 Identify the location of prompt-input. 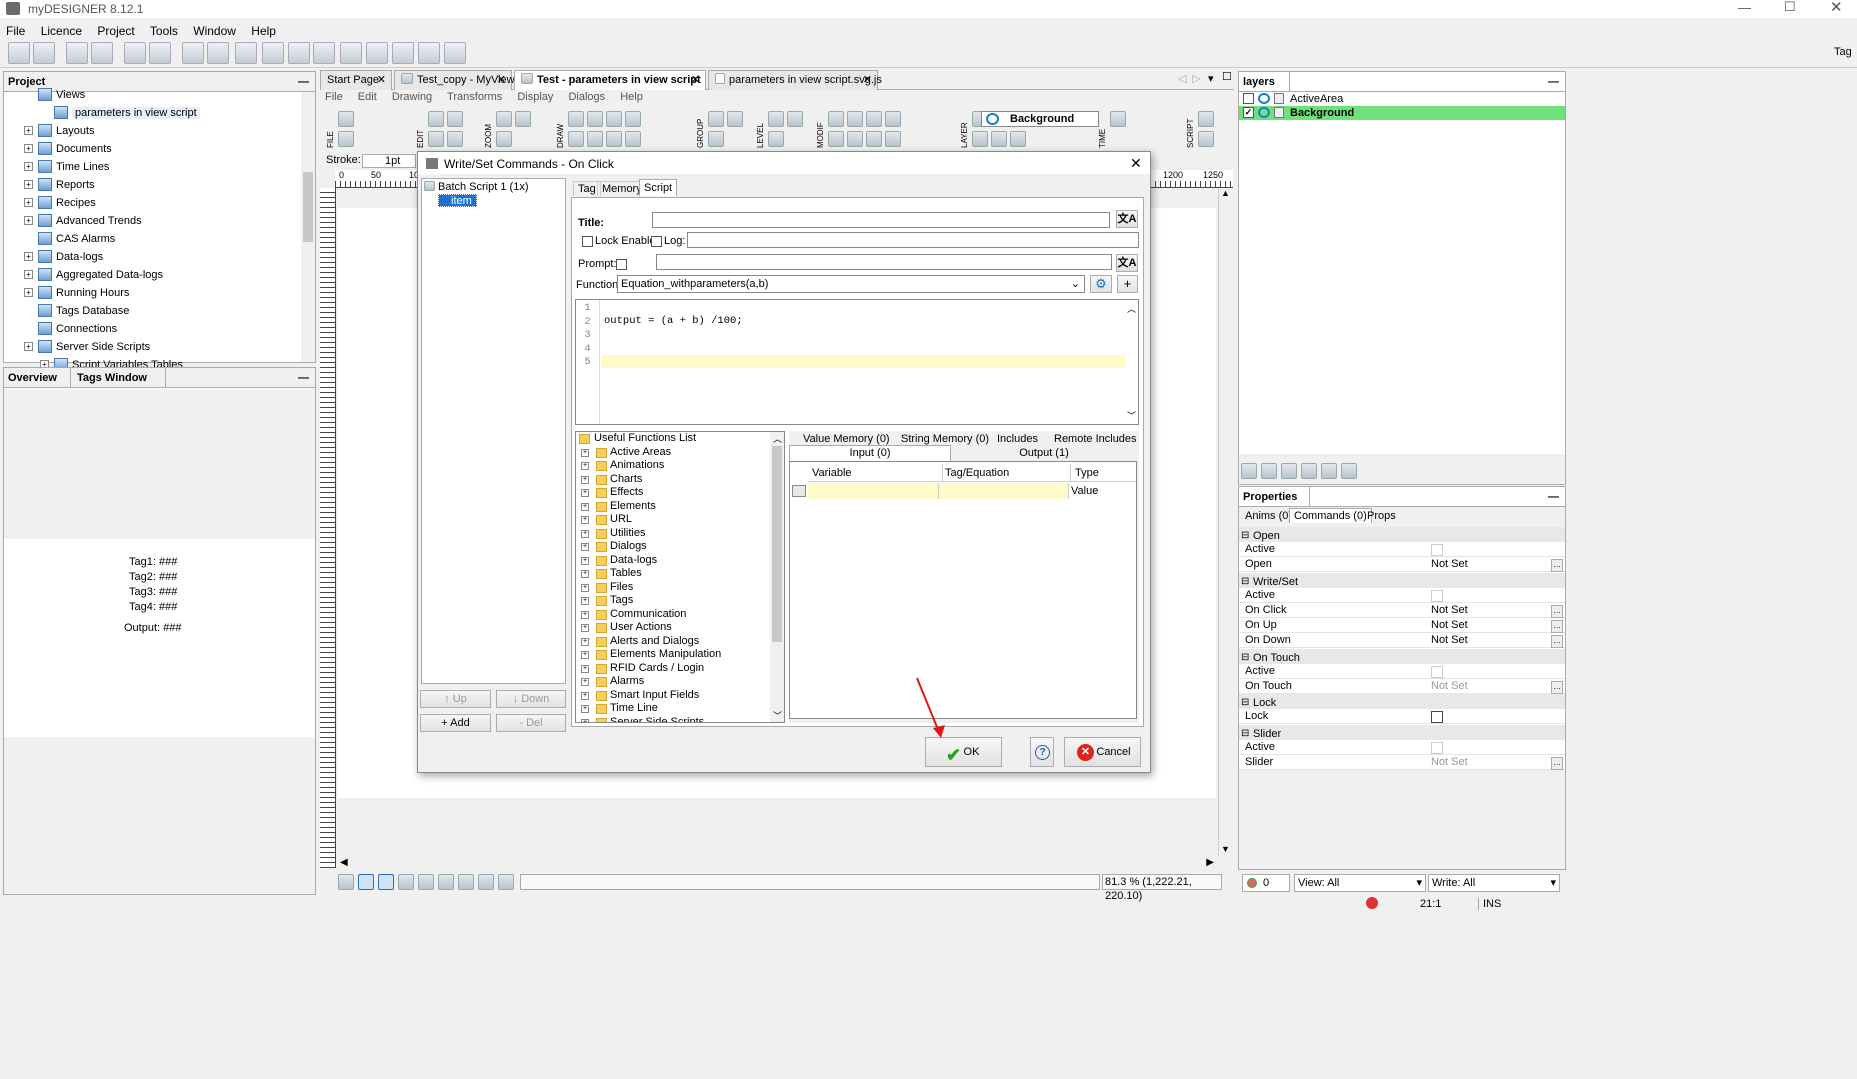
(884, 262).